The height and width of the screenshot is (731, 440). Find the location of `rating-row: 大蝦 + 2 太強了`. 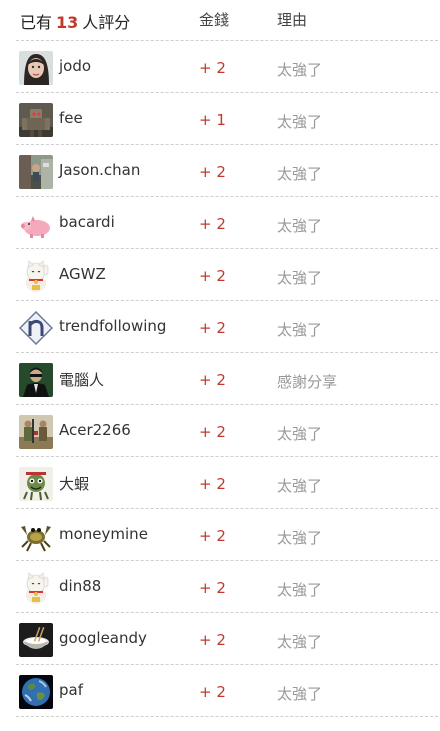

rating-row: 大蝦 + 2 太強了 is located at coordinates (227, 483).